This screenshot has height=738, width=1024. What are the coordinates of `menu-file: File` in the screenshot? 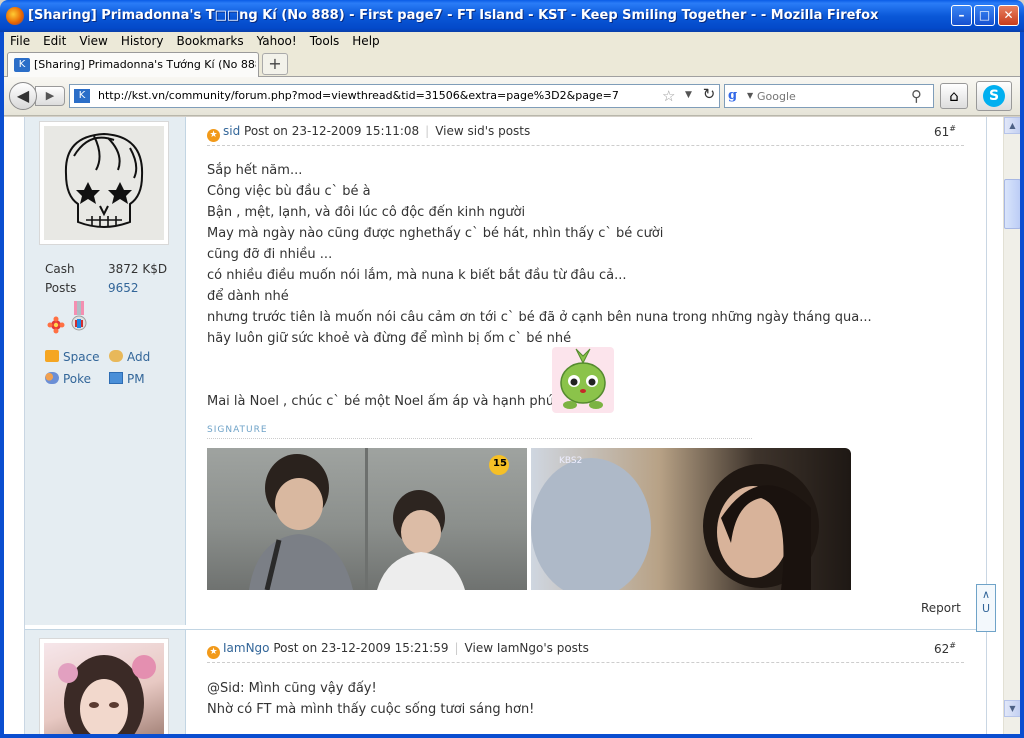 It's located at (20, 40).